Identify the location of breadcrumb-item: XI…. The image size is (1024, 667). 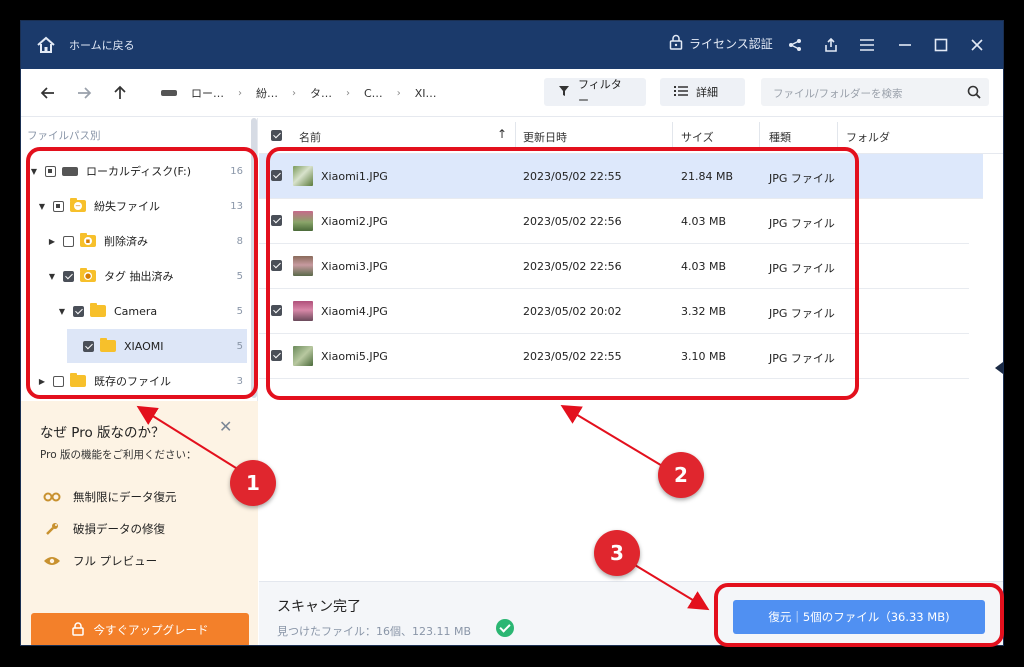
(426, 93).